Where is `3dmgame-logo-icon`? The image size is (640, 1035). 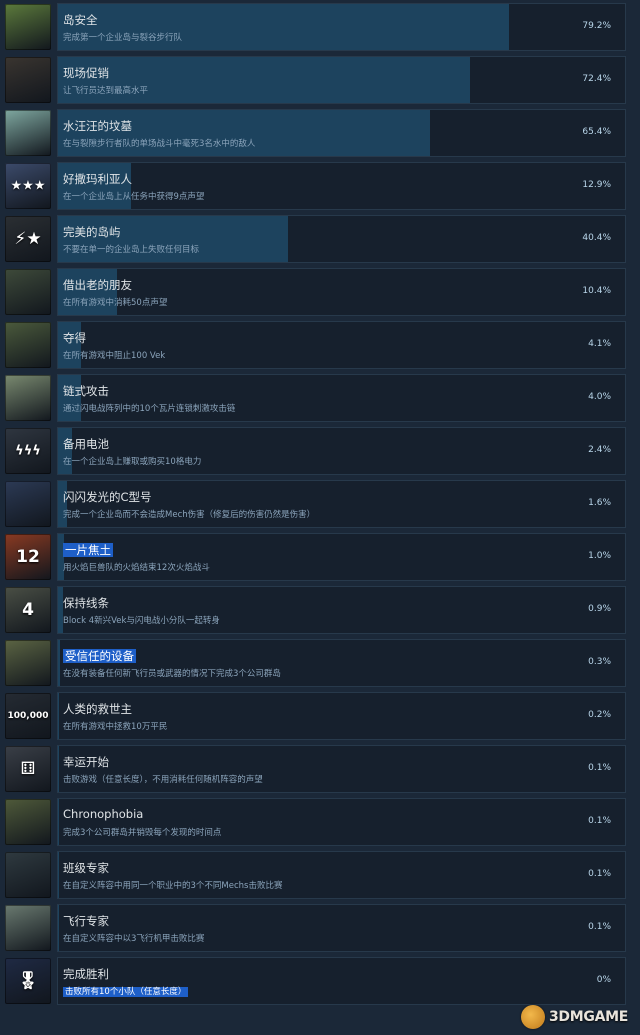
3dmgame-logo-icon is located at coordinates (532, 1017).